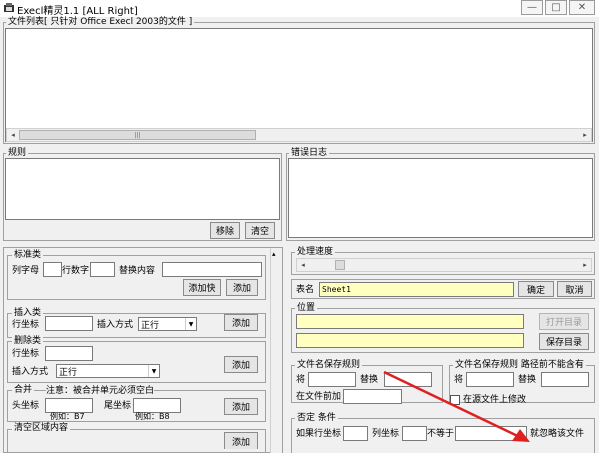  I want to click on sheet-ok-button: 确定, so click(536, 289).